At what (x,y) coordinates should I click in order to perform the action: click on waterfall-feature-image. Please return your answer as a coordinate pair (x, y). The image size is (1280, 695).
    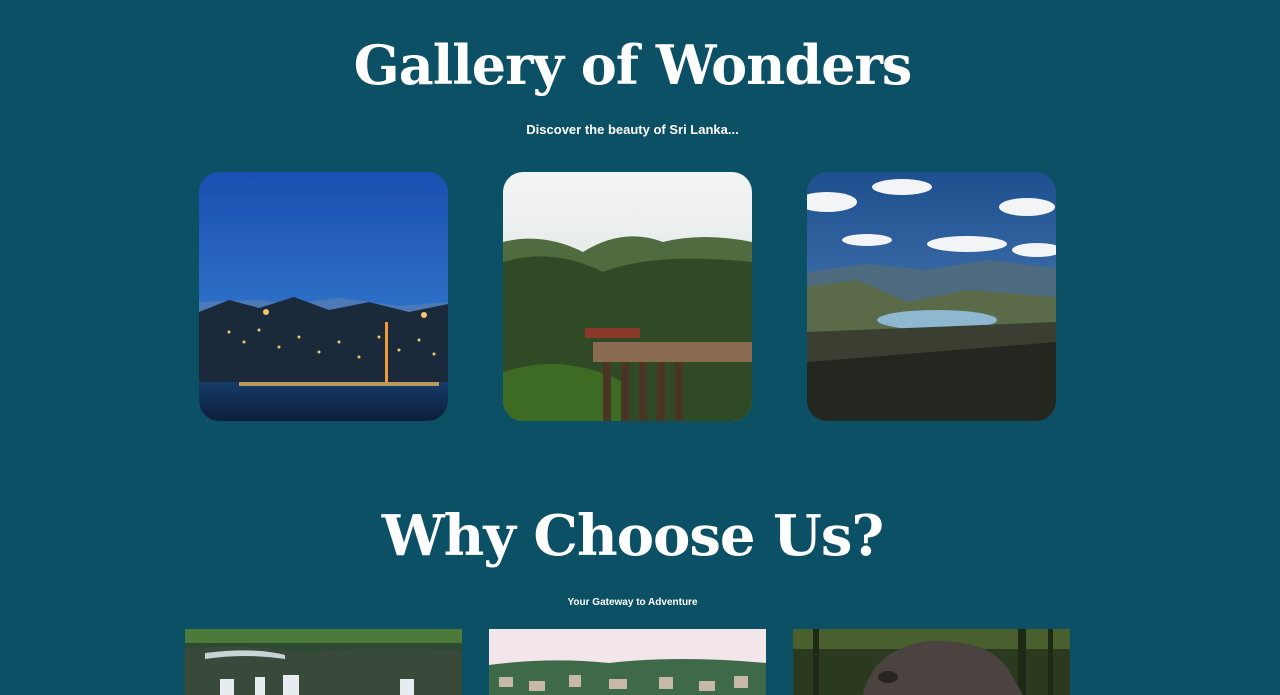
    Looking at the image, I should click on (323, 662).